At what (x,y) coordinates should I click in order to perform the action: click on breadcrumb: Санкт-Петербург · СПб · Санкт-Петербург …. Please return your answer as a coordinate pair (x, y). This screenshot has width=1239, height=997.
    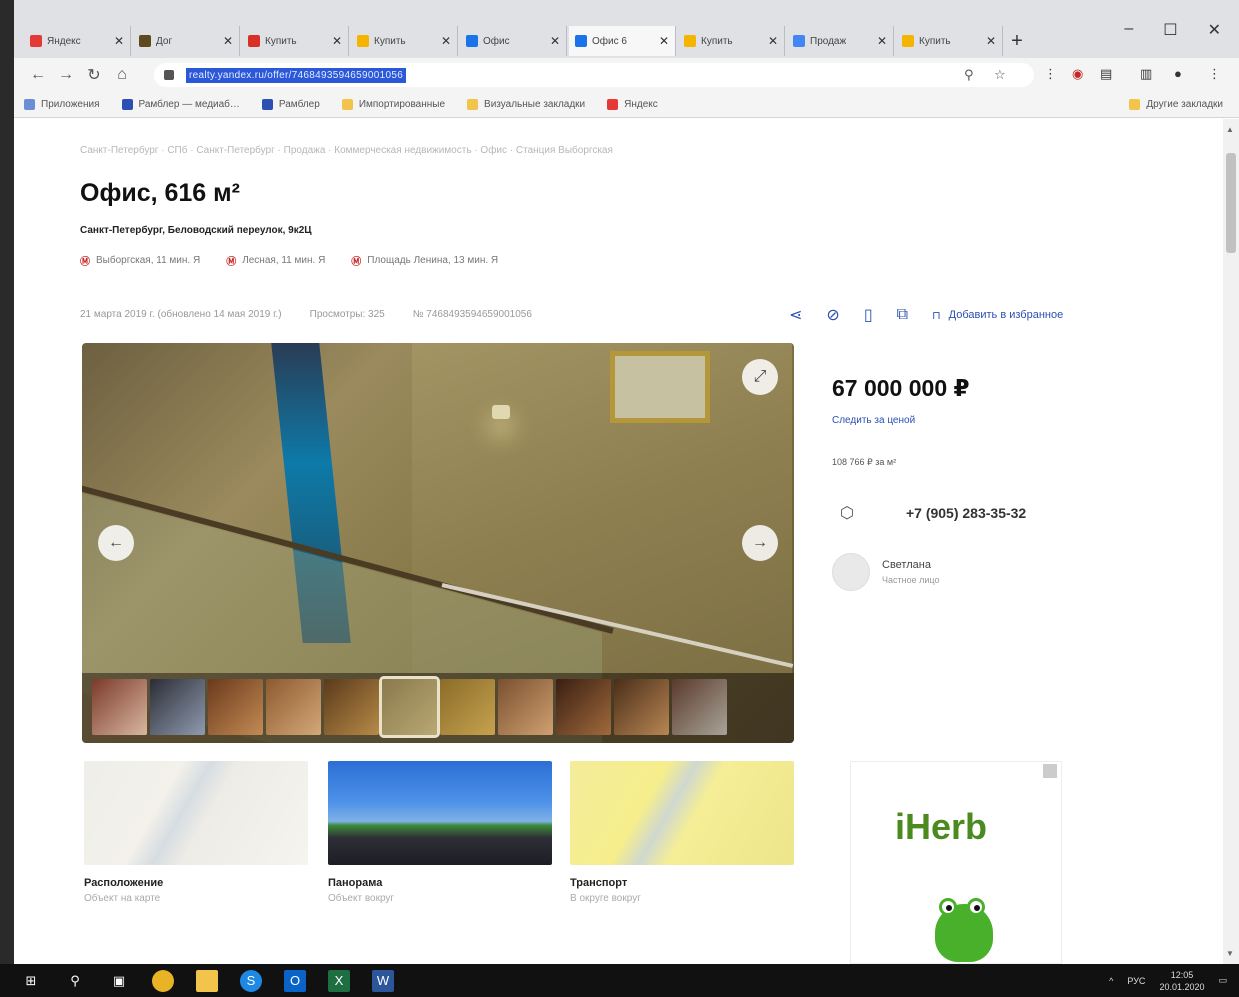
    Looking at the image, I should click on (346, 150).